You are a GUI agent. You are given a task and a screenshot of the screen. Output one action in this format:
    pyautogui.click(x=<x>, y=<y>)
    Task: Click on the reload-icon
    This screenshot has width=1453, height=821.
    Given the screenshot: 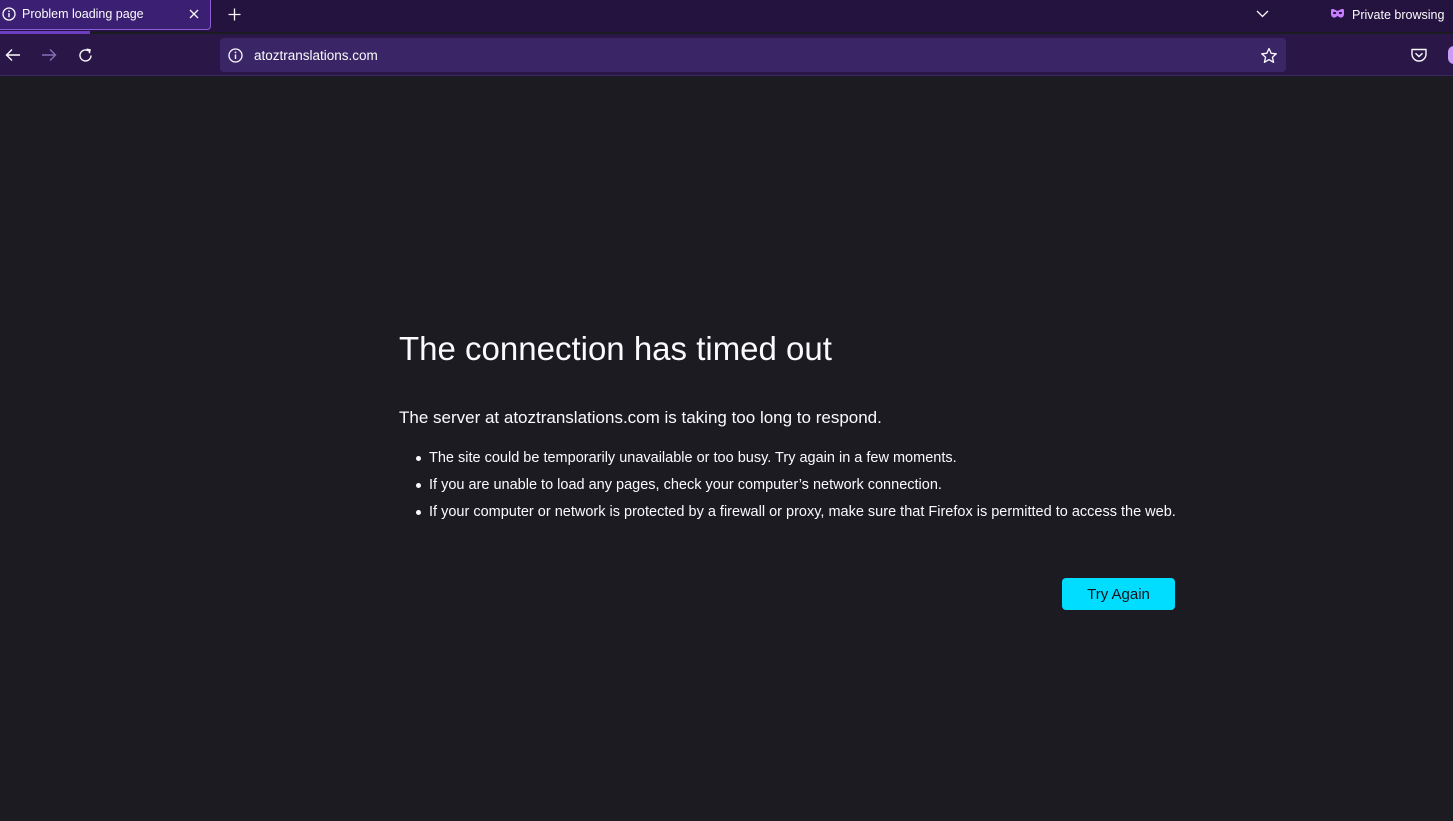 What is the action you would take?
    pyautogui.click(x=85, y=55)
    